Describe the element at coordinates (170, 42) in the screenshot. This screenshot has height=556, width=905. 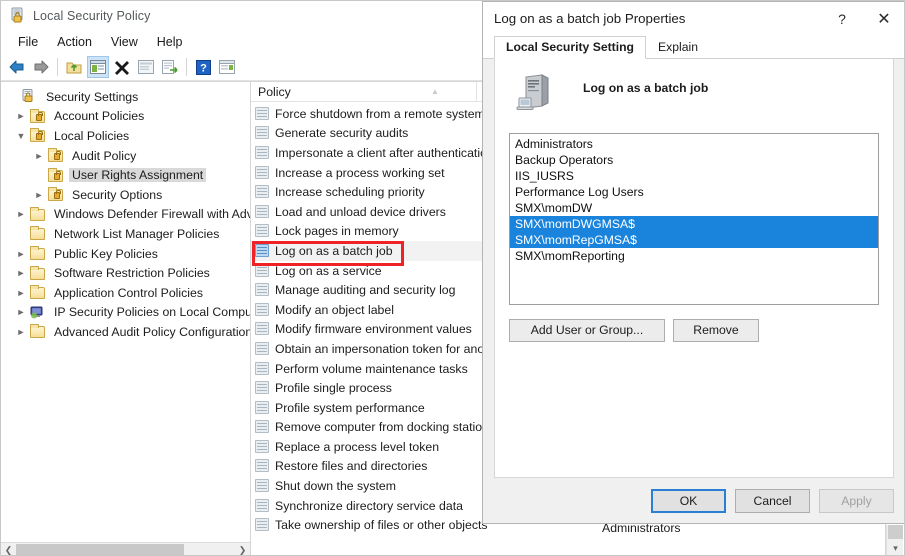
I see `menu-help: Help` at that location.